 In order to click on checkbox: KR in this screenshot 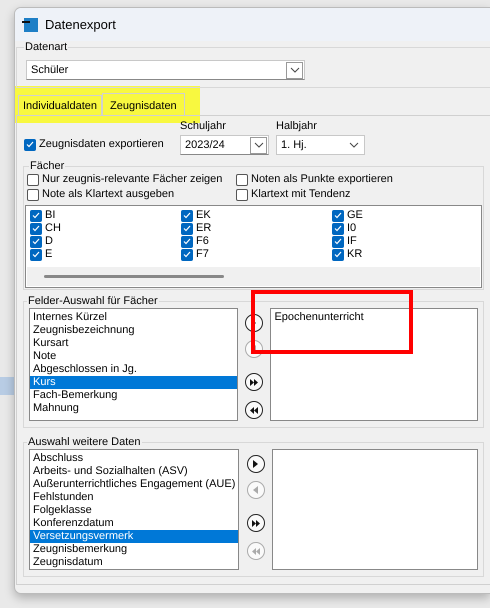, I will do `click(406, 254)`.